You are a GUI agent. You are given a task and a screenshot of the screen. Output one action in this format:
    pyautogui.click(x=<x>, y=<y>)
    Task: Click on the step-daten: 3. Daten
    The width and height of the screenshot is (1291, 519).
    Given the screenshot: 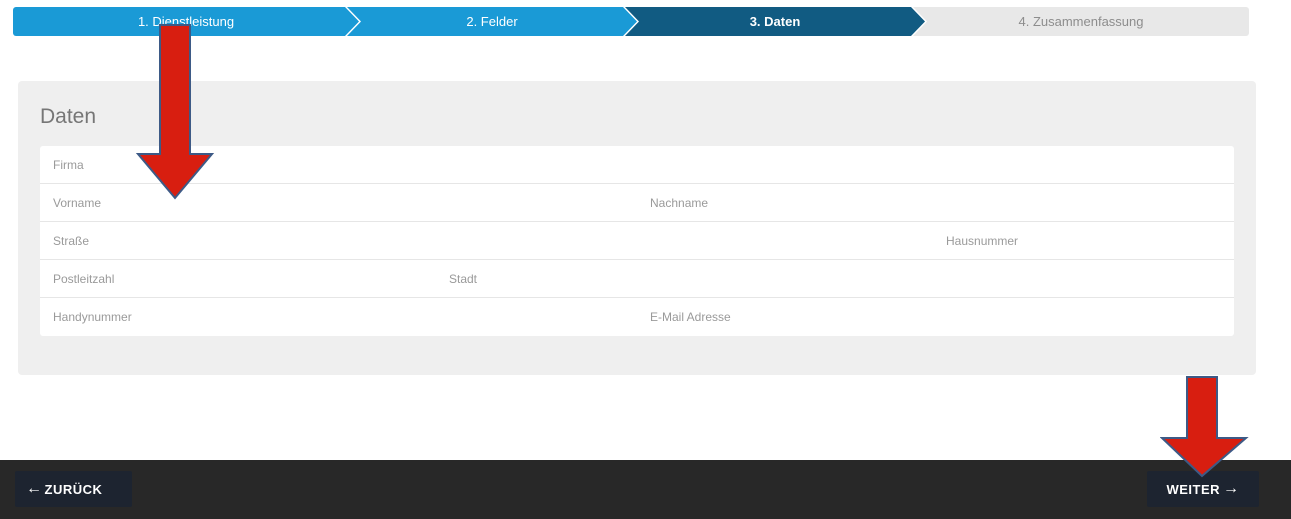 What is the action you would take?
    pyautogui.click(x=775, y=21)
    